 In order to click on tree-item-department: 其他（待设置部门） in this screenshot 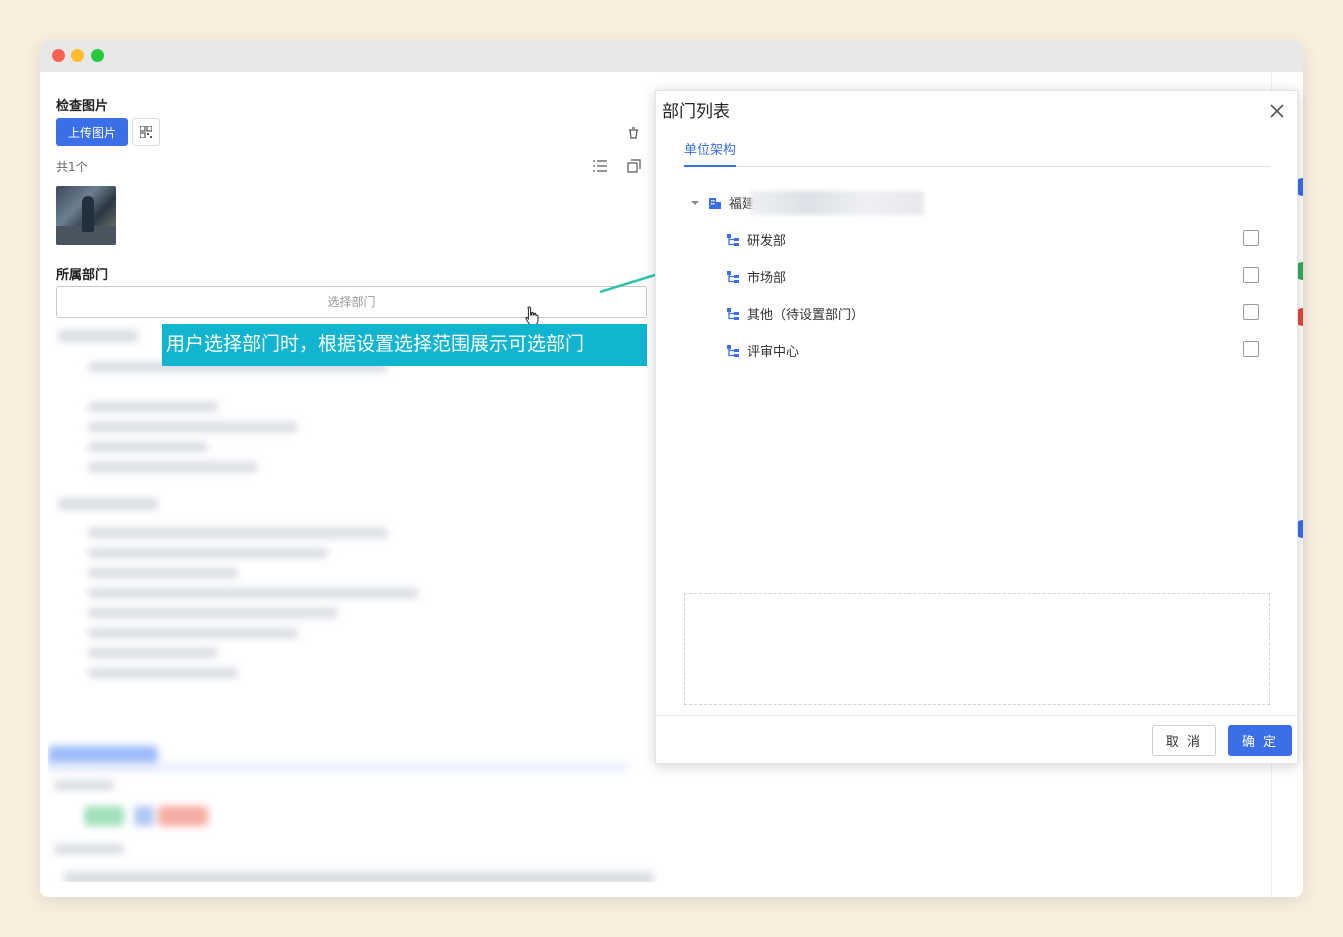, I will do `click(795, 313)`.